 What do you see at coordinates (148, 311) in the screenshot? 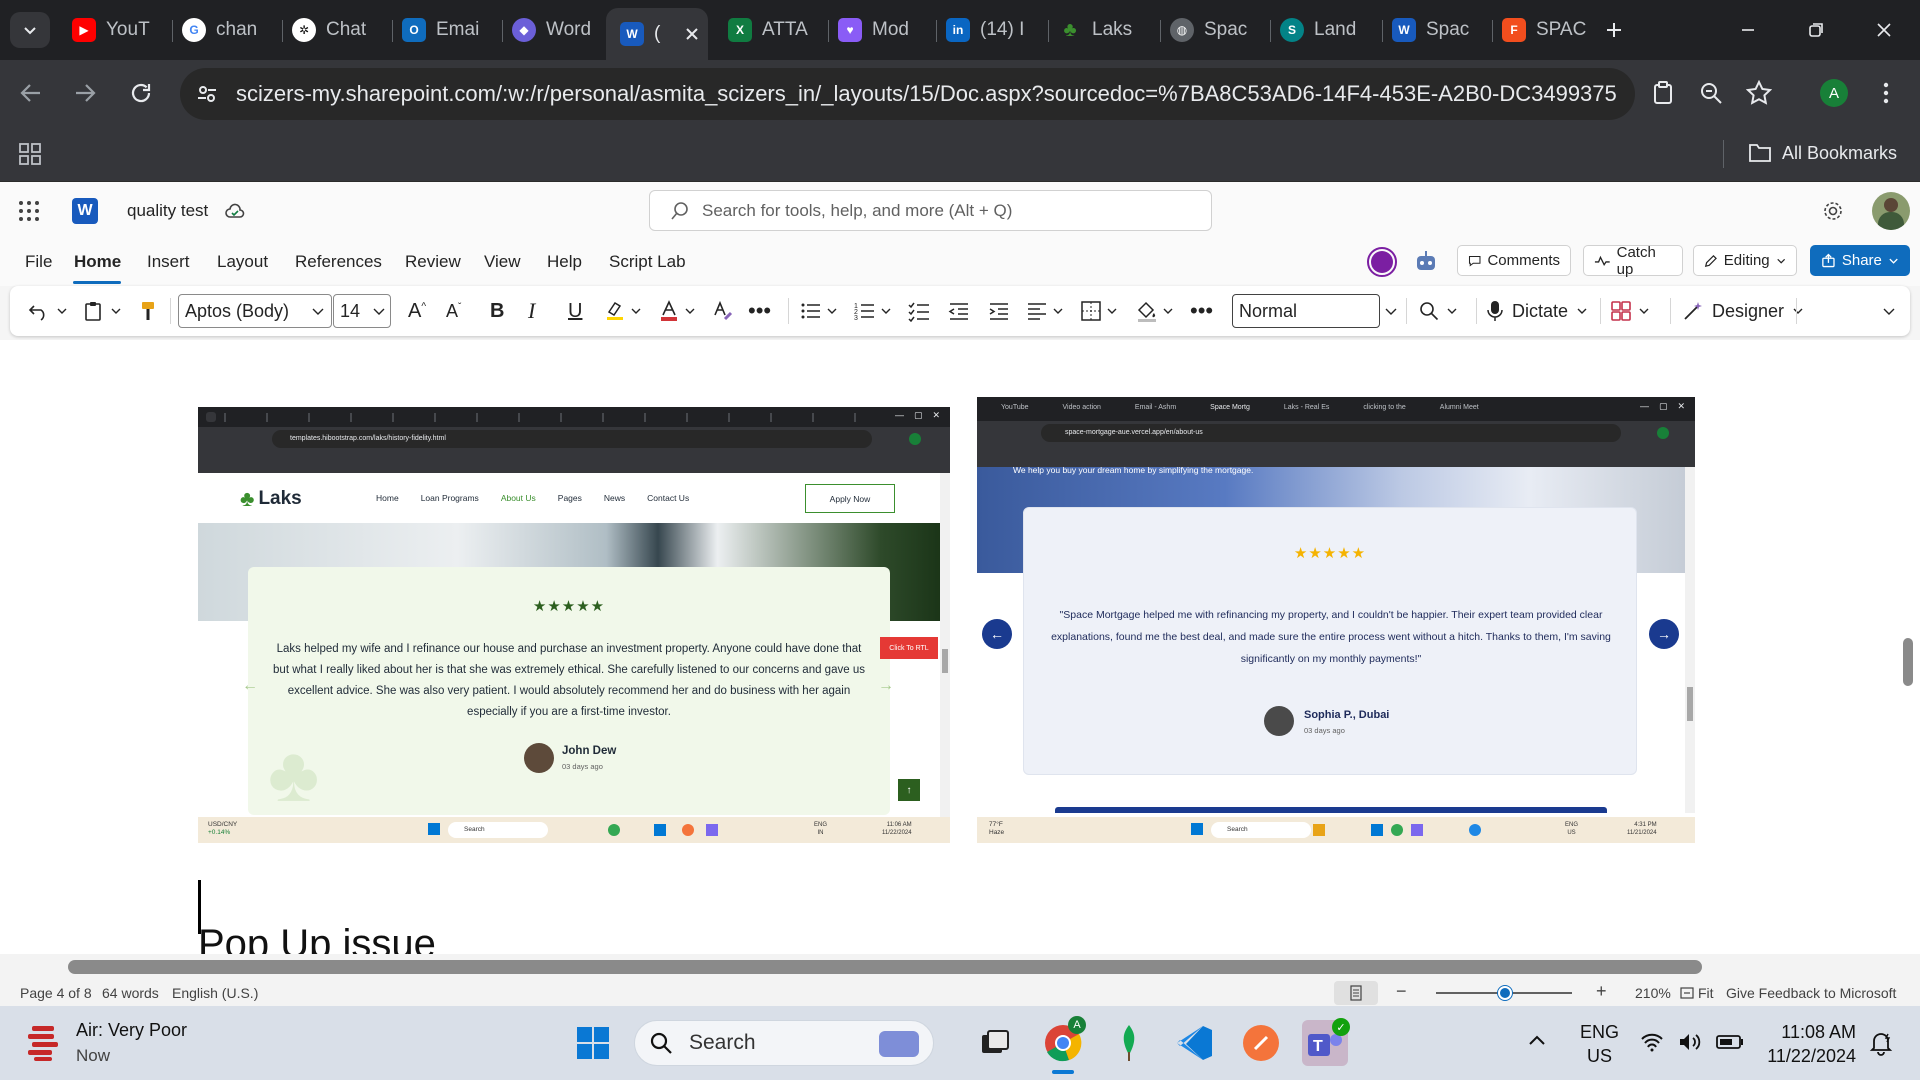
I see `format-painter-button` at bounding box center [148, 311].